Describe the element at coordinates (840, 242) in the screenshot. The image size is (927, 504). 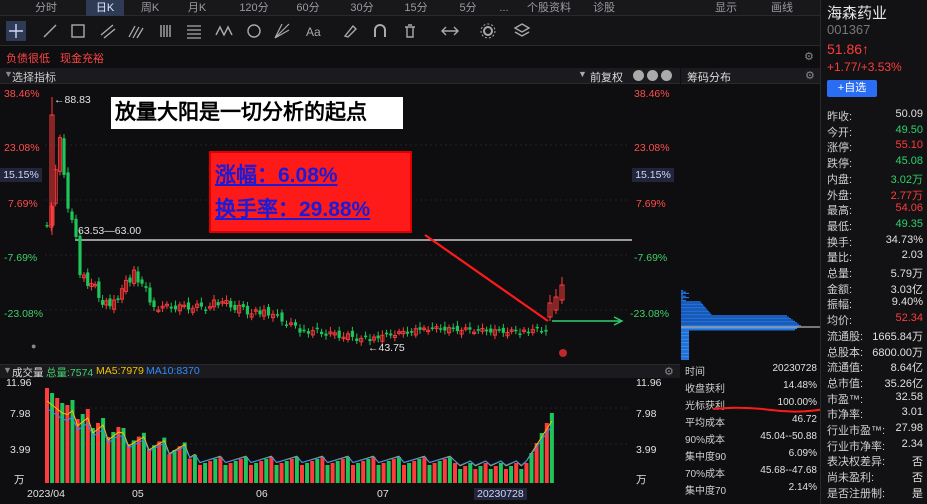
I see `quote-key: 换手:` at that location.